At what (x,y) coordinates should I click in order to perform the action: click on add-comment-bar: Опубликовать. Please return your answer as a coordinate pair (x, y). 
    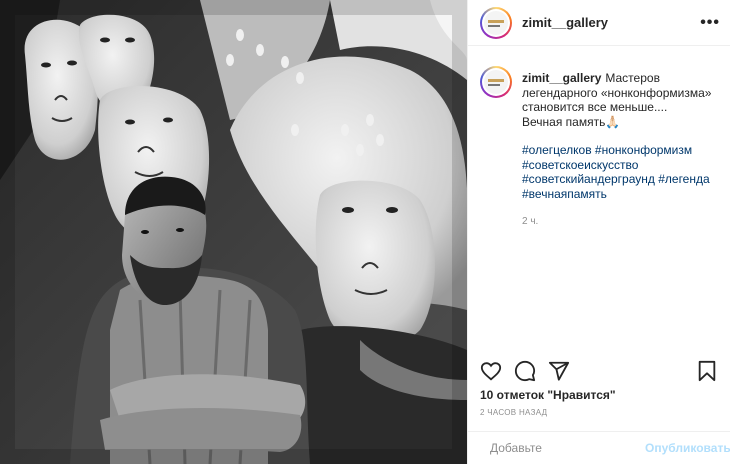
    Looking at the image, I should click on (599, 447).